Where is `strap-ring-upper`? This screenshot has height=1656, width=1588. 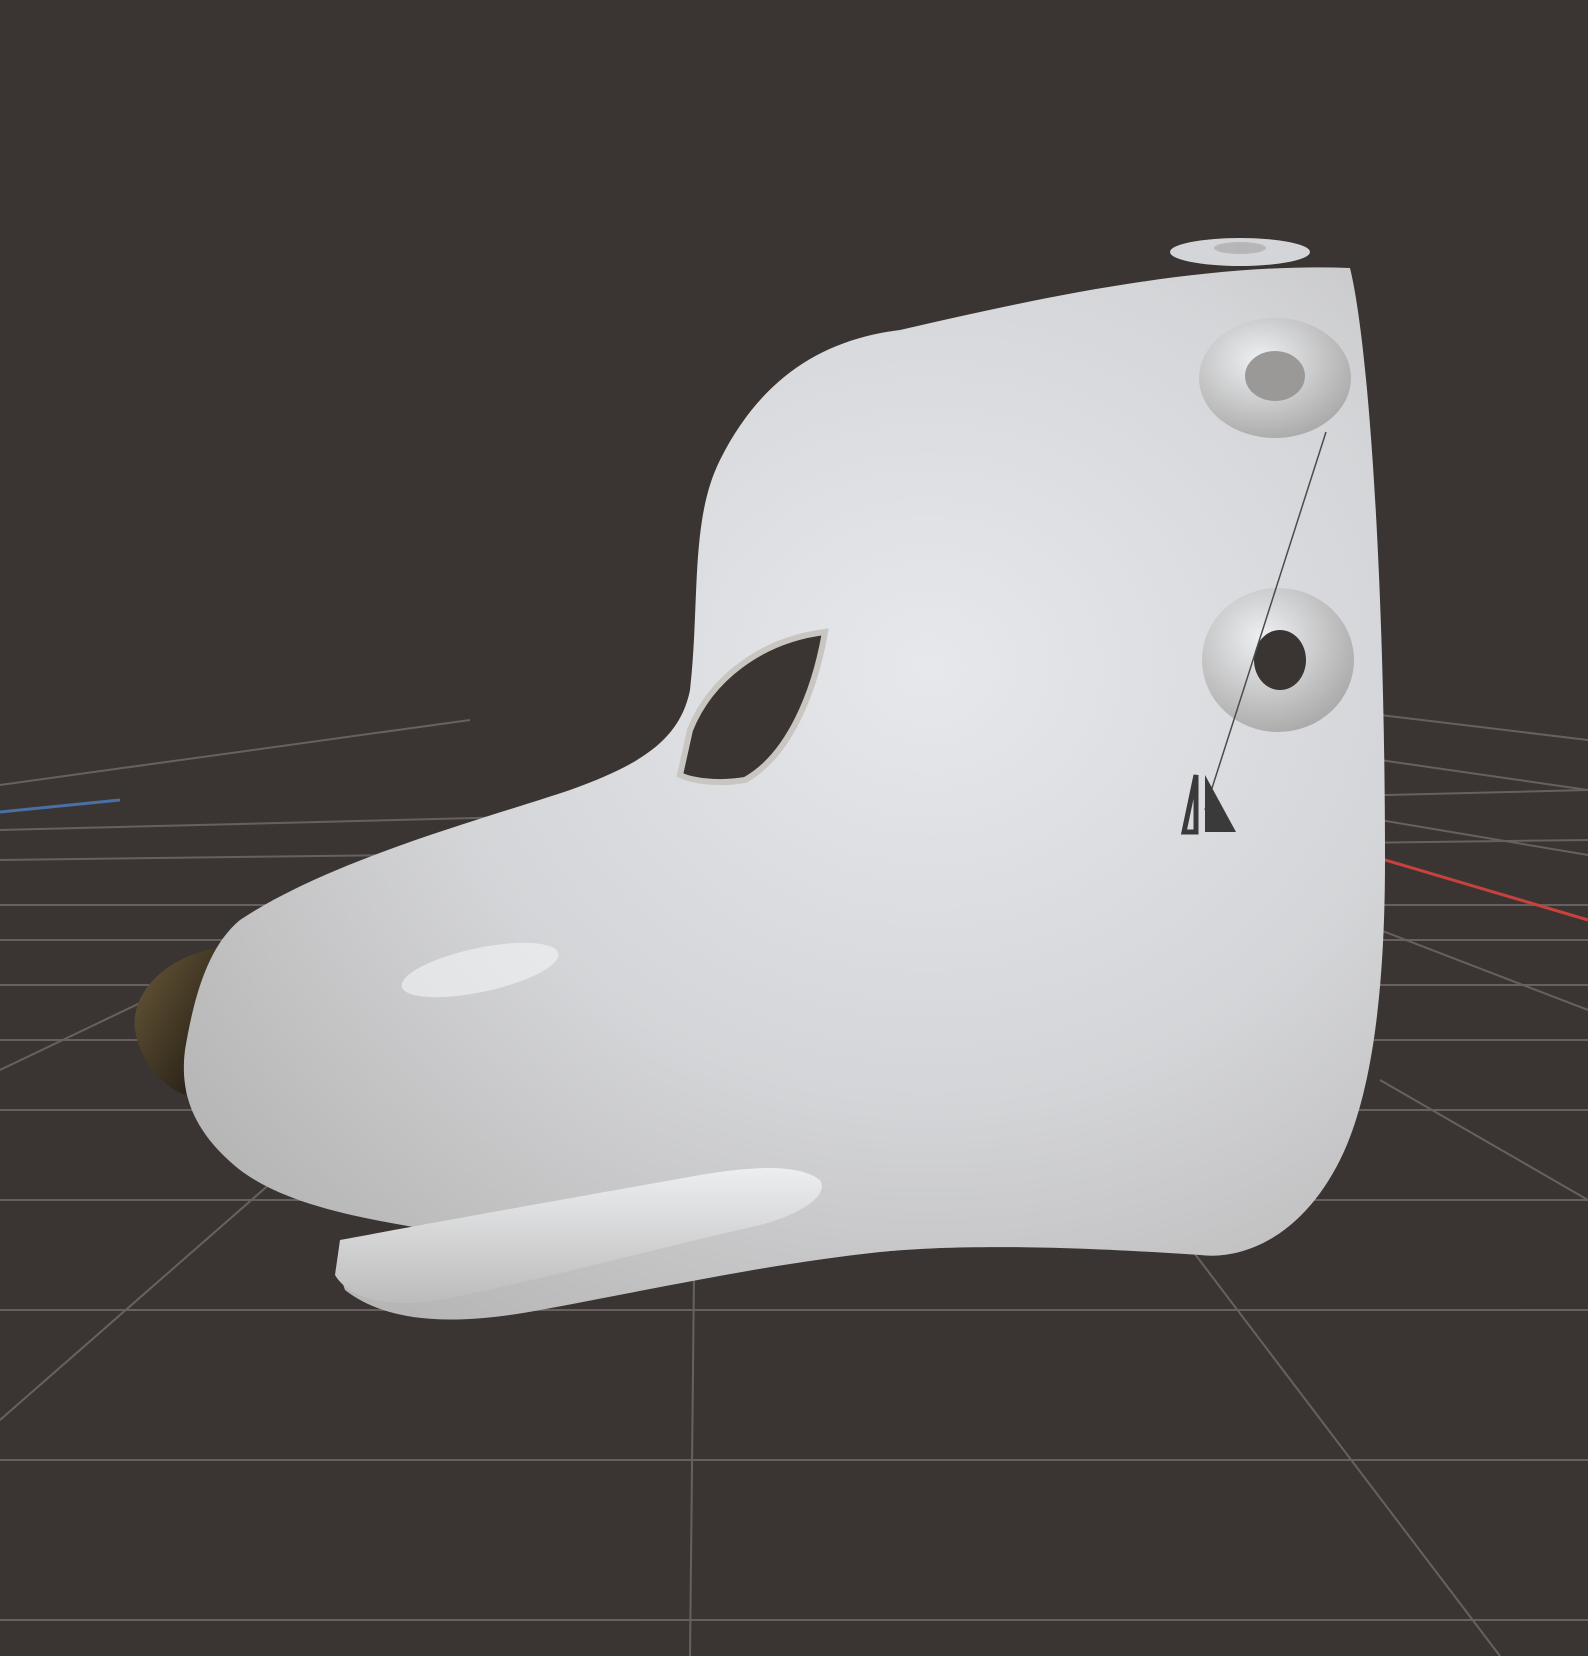
strap-ring-upper is located at coordinates (1275, 378).